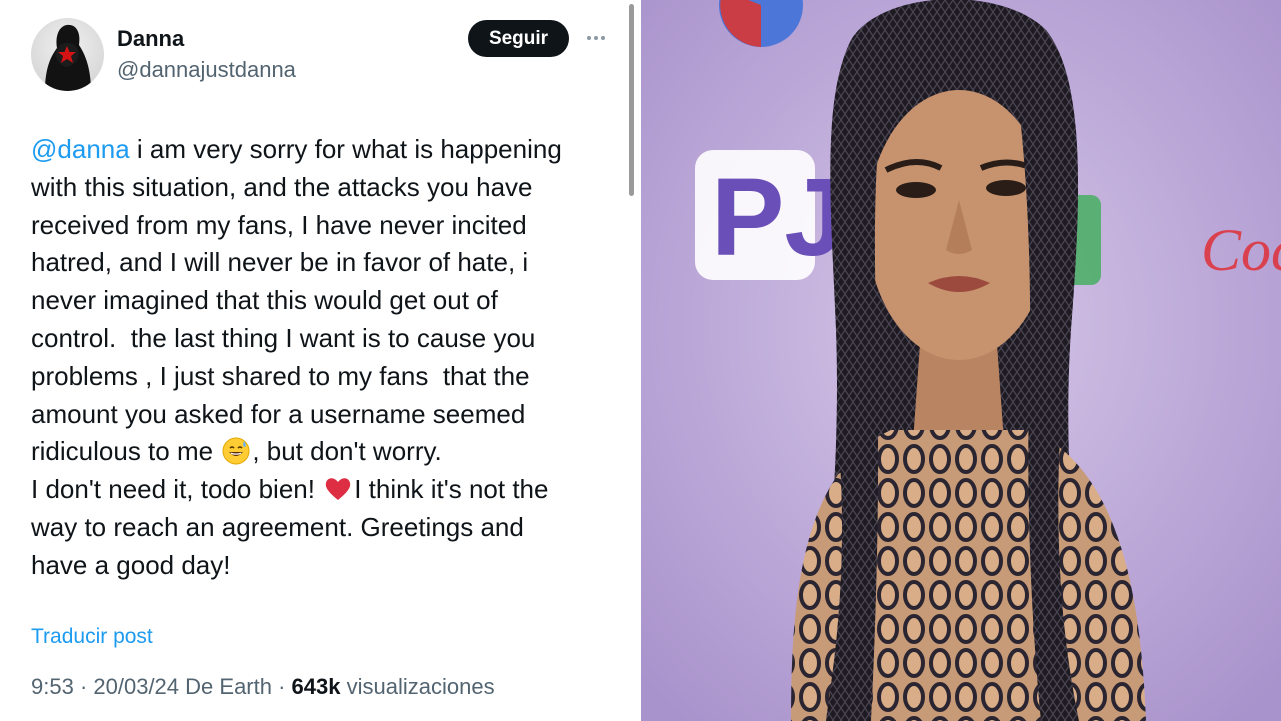 This screenshot has height=721, width=1281. Describe the element at coordinates (596, 38) in the screenshot. I see `more-horizontal-icon` at that location.